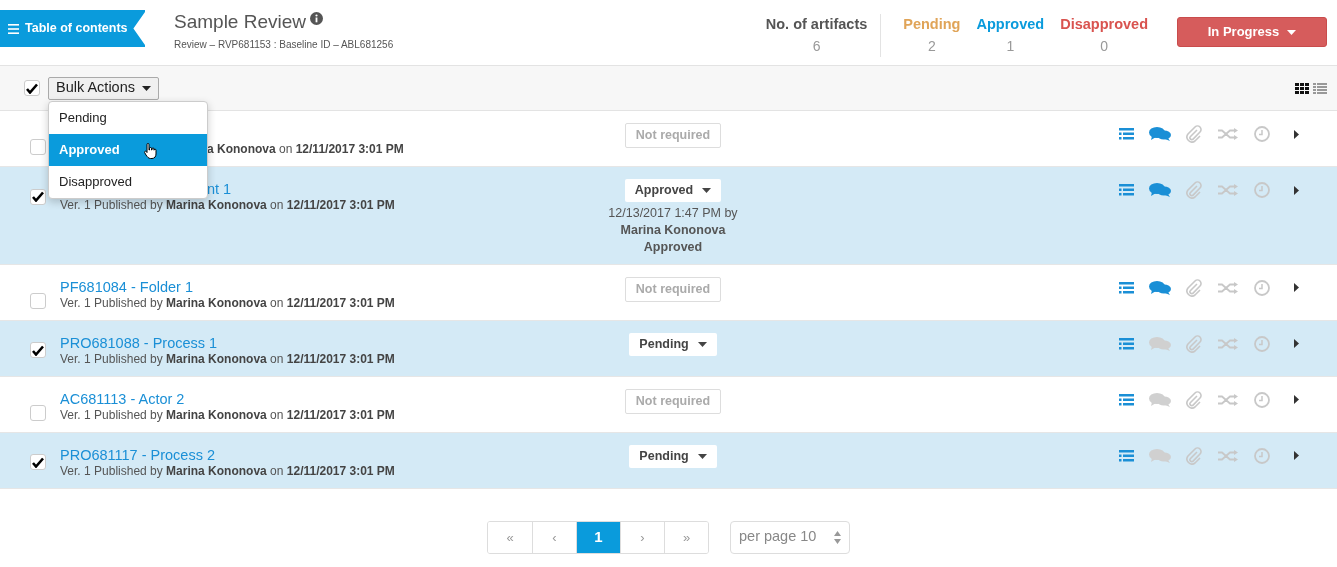 This screenshot has height=567, width=1337. Describe the element at coordinates (673, 190) in the screenshot. I see `status-dropdown: Approved` at that location.